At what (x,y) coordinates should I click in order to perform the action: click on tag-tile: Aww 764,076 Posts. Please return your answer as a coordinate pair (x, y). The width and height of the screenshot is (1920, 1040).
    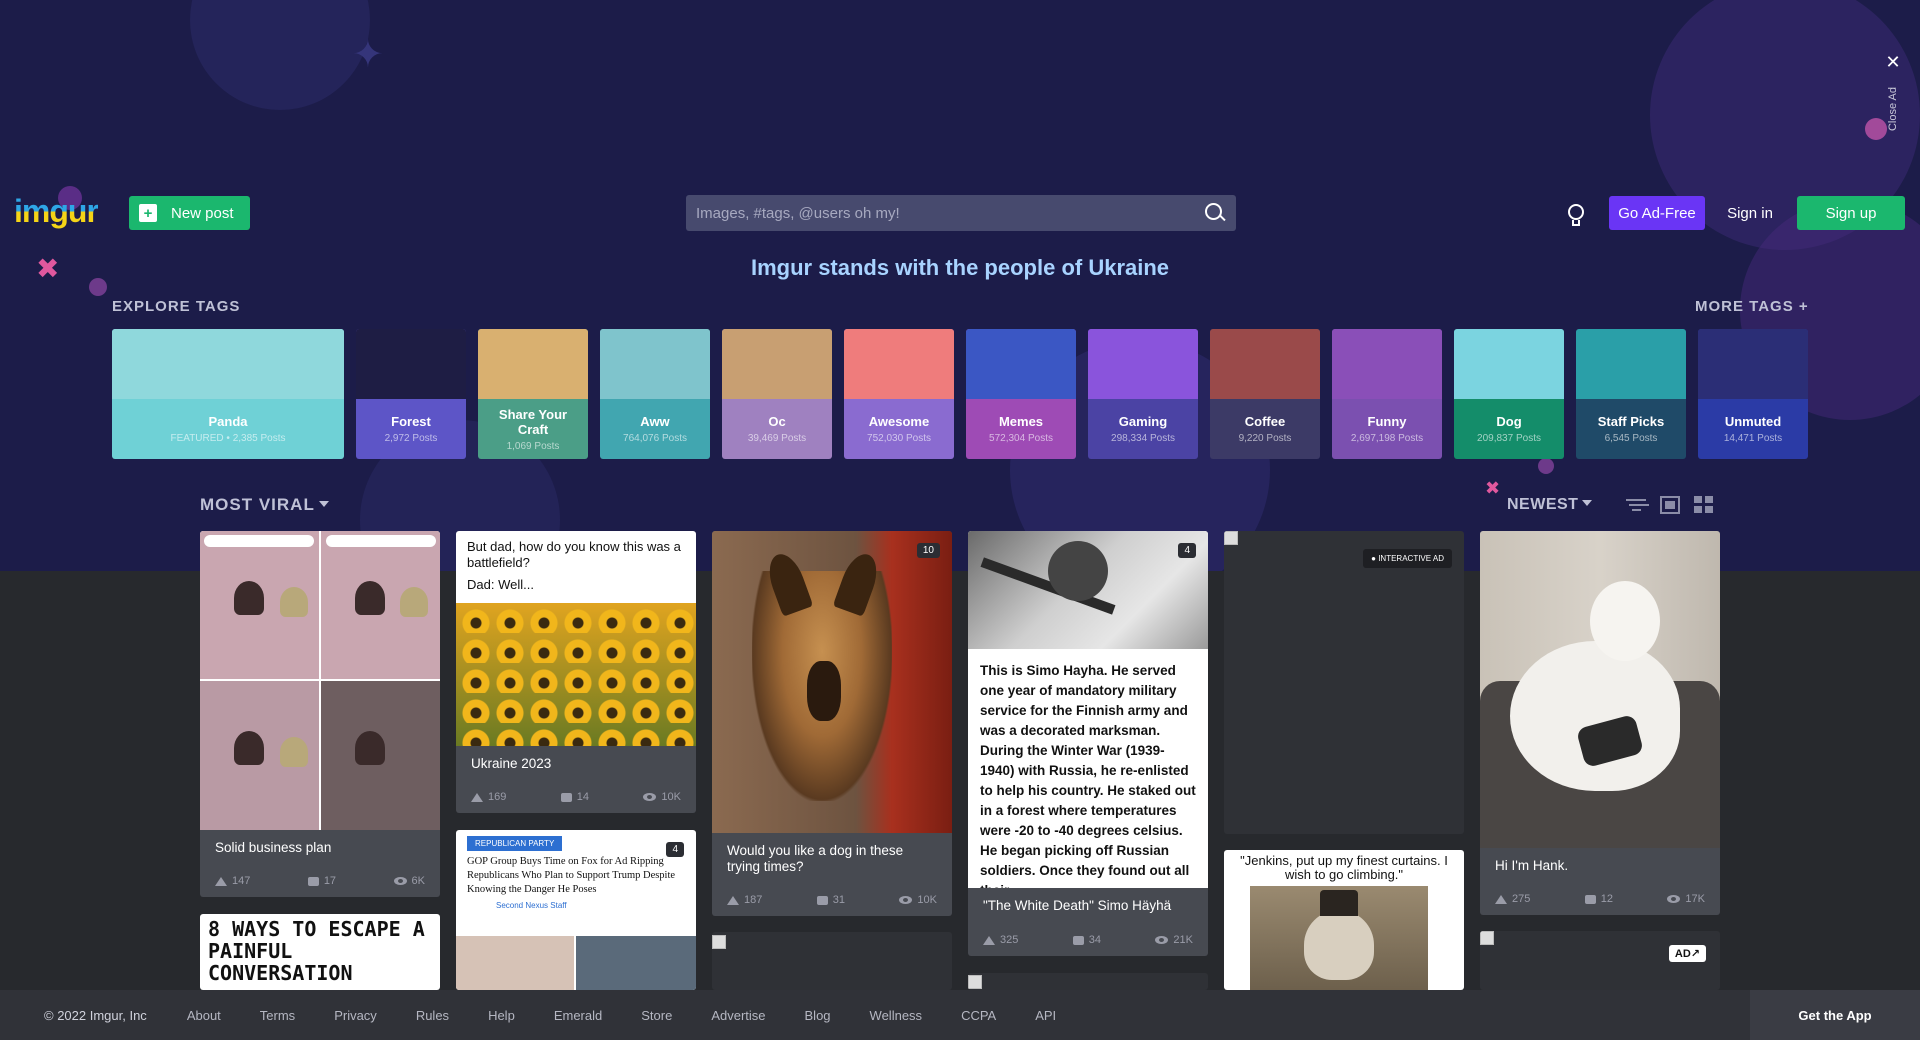
    Looking at the image, I should click on (655, 394).